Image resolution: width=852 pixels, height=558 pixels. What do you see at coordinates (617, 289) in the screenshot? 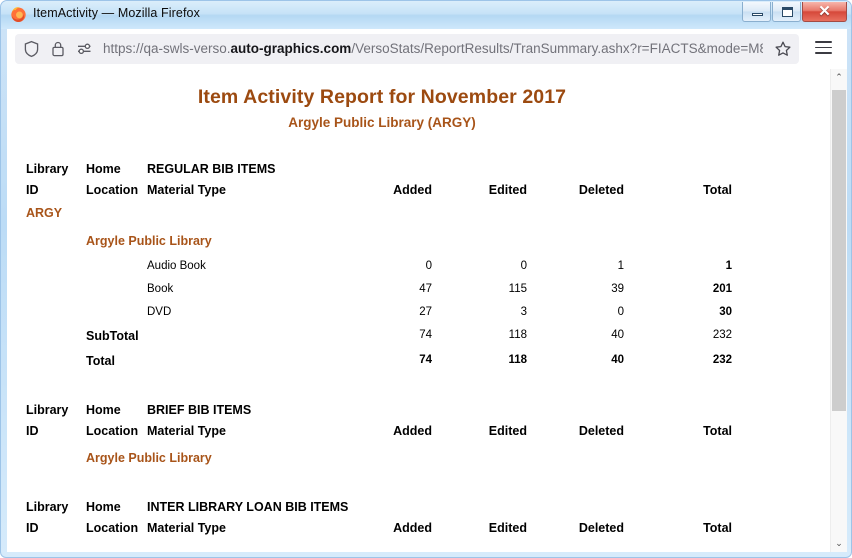
I see `deleted-value: 39` at bounding box center [617, 289].